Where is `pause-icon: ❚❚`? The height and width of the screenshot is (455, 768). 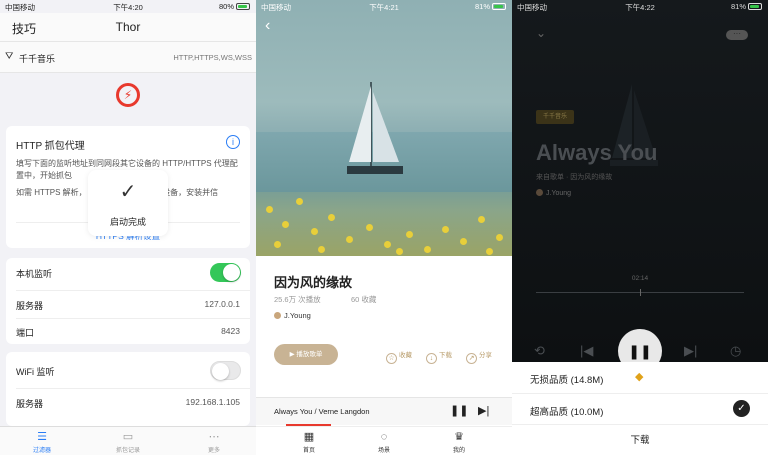
pause-icon: ❚❚ is located at coordinates (459, 410).